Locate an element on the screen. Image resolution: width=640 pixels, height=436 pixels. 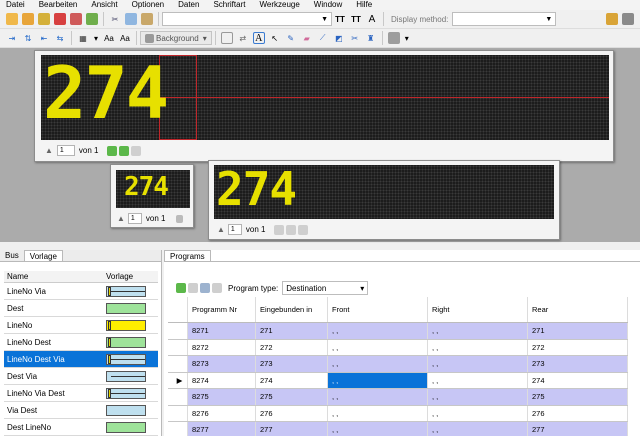
menu-window: Window is located at coordinates (328, 5).